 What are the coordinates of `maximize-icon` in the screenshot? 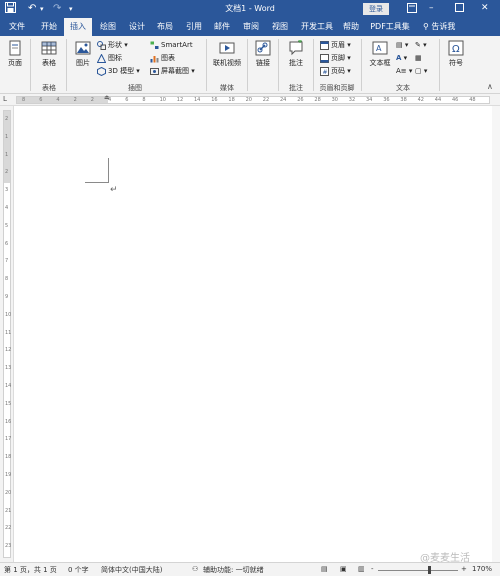 It's located at (459, 9).